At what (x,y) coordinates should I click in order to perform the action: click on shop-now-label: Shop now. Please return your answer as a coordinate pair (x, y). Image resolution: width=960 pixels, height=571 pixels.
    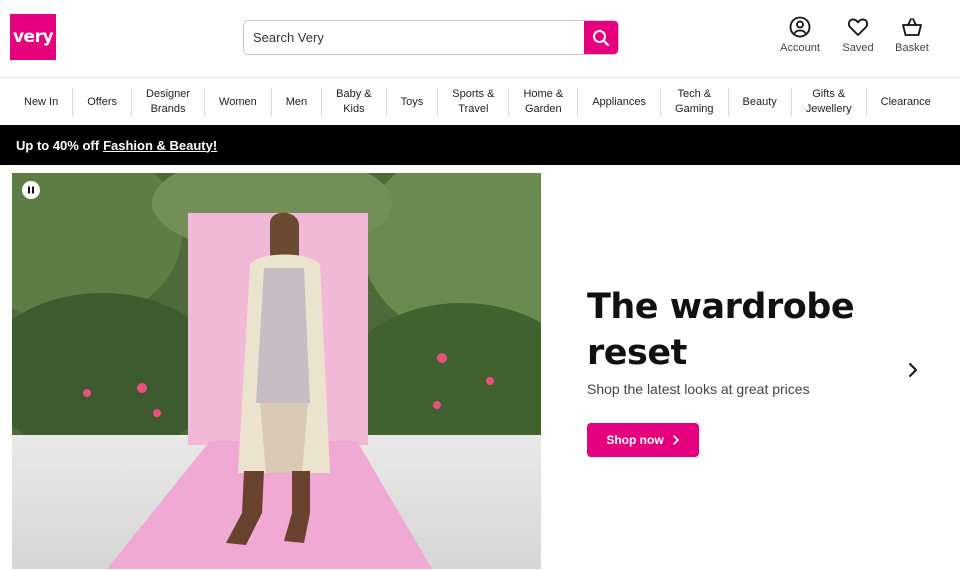
    Looking at the image, I should click on (635, 440).